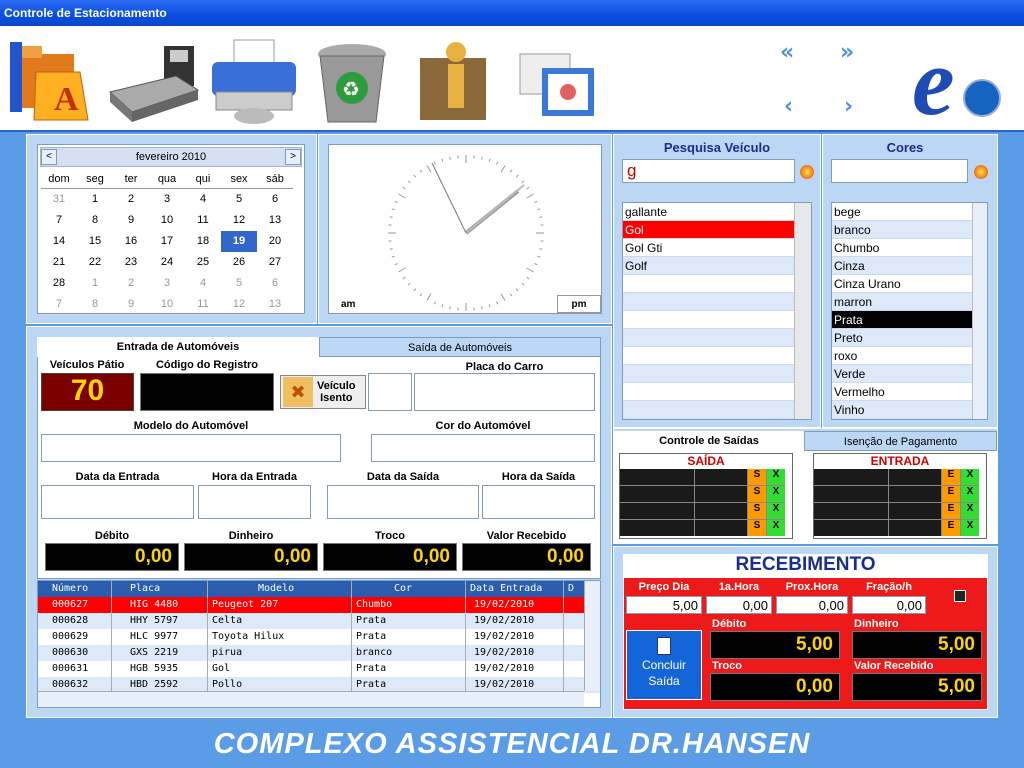 The image size is (1024, 768). Describe the element at coordinates (311, 699) in the screenshot. I see `table-hscrollbar` at that location.